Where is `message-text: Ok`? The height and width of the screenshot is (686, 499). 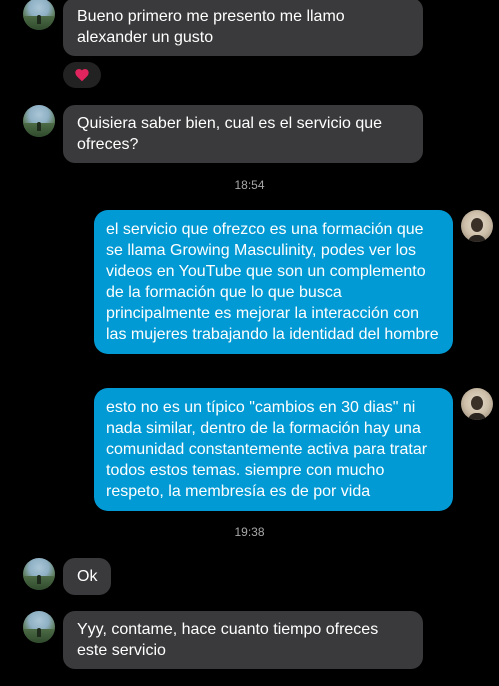
message-text: Ok is located at coordinates (87, 576).